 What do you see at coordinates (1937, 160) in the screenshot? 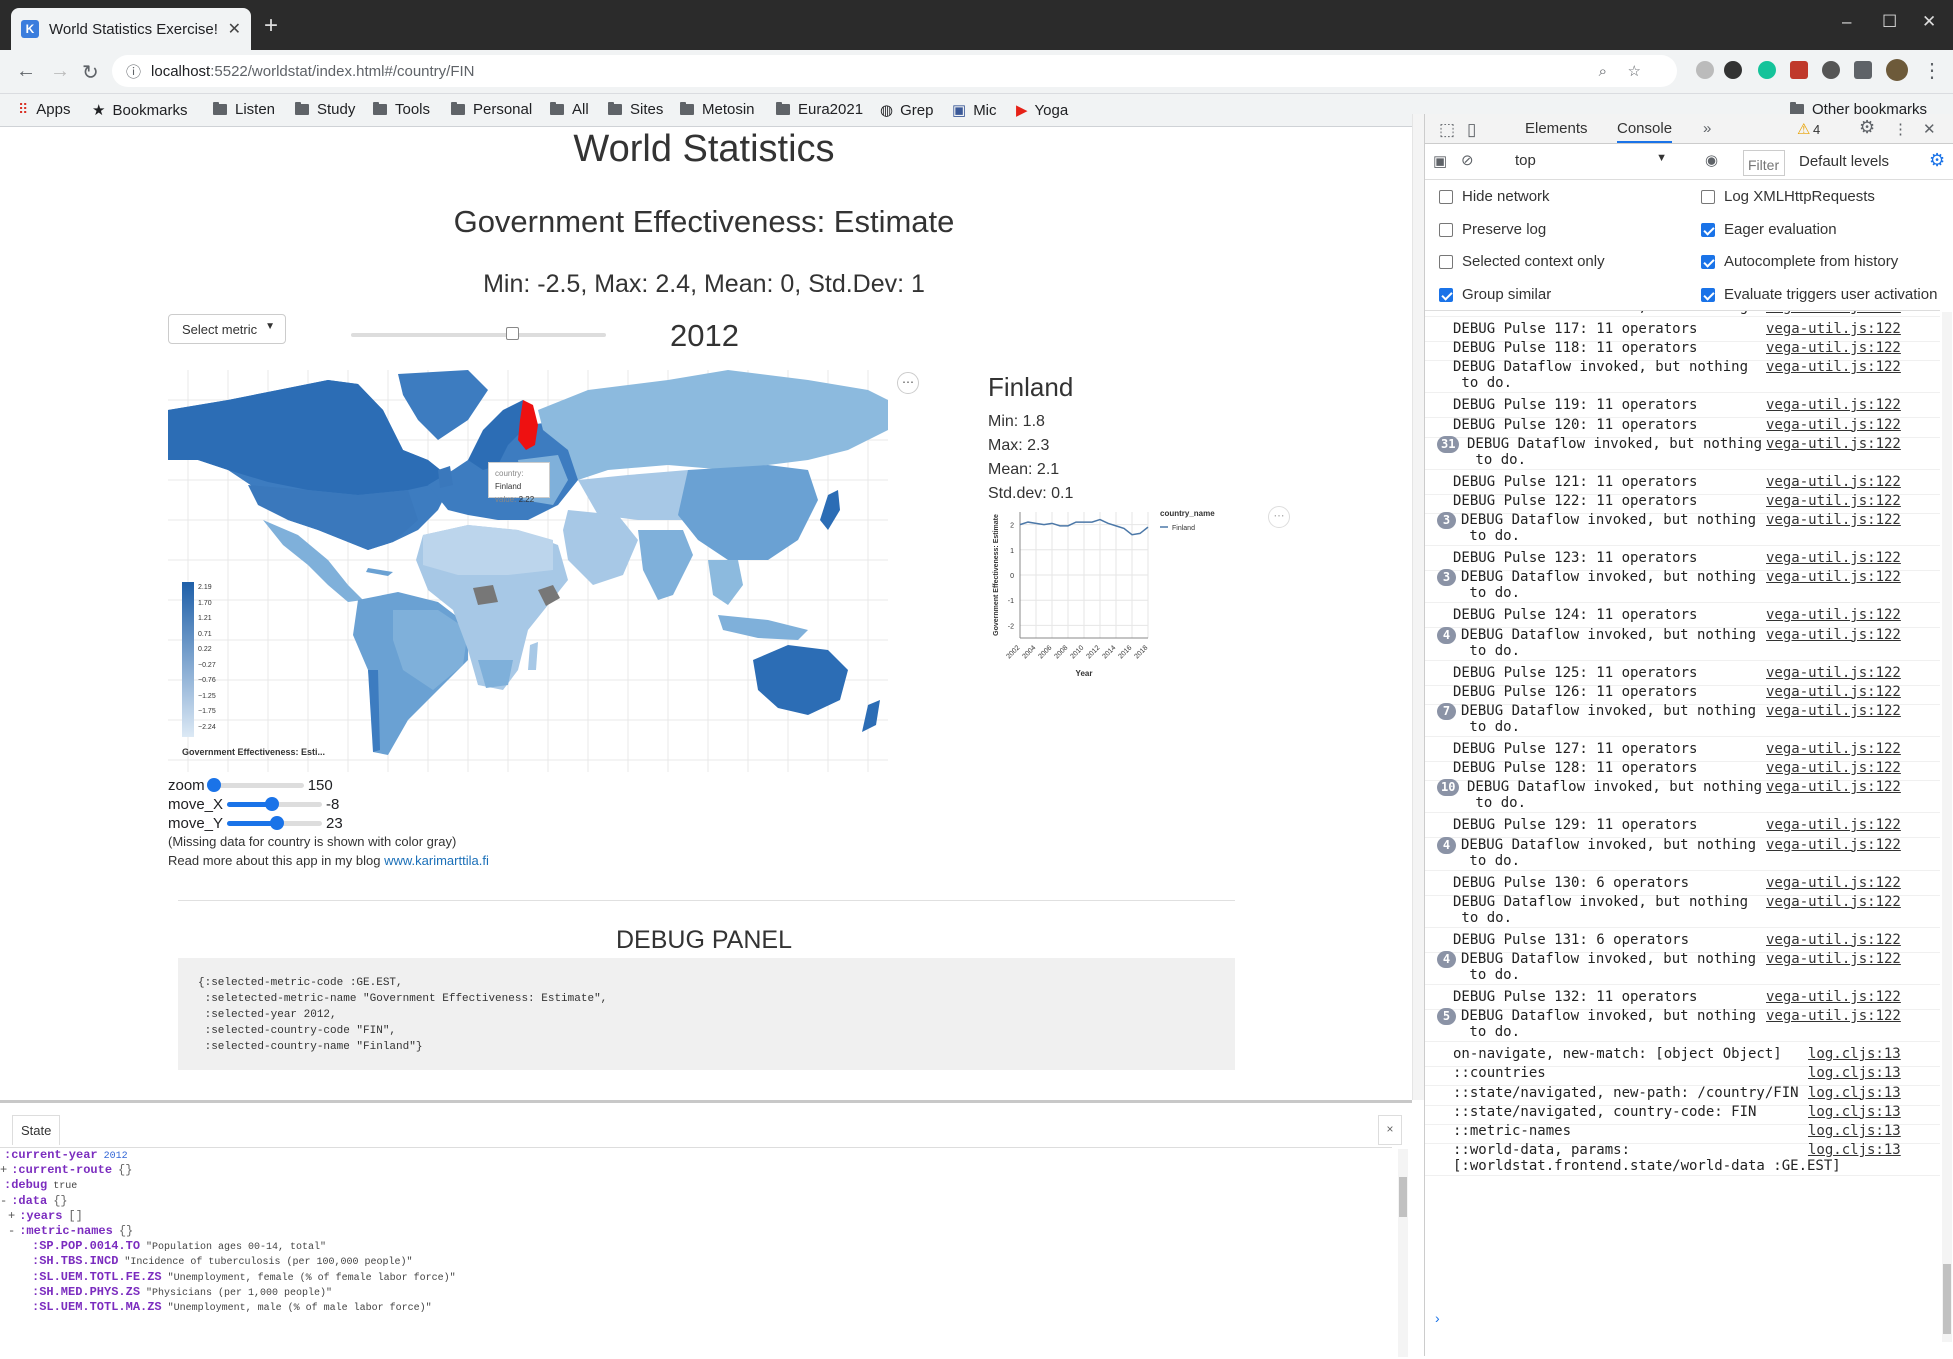
I see `console-settings-icon: ⚙` at bounding box center [1937, 160].